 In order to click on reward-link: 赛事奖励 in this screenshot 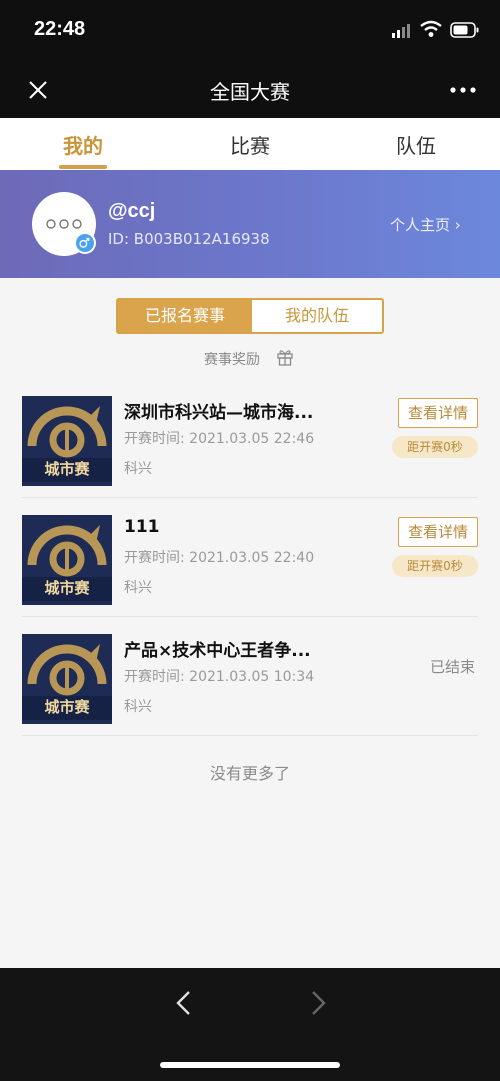, I will do `click(232, 359)`.